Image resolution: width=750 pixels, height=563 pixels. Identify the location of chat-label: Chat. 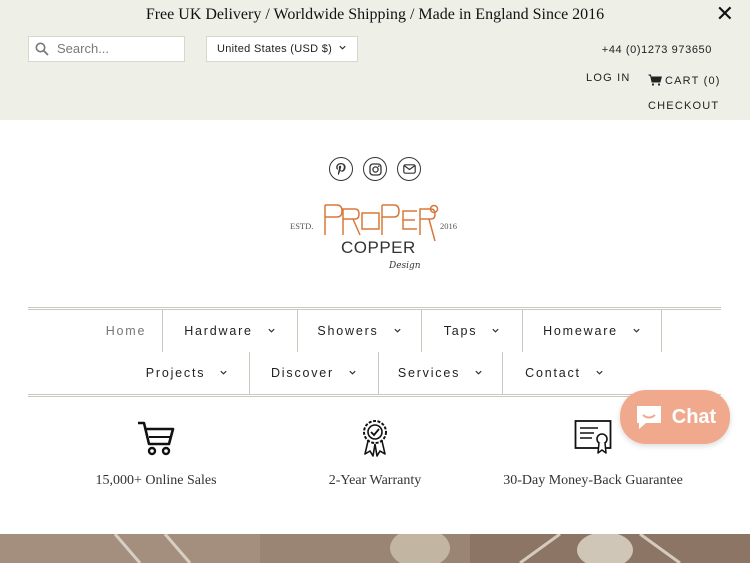
(694, 416).